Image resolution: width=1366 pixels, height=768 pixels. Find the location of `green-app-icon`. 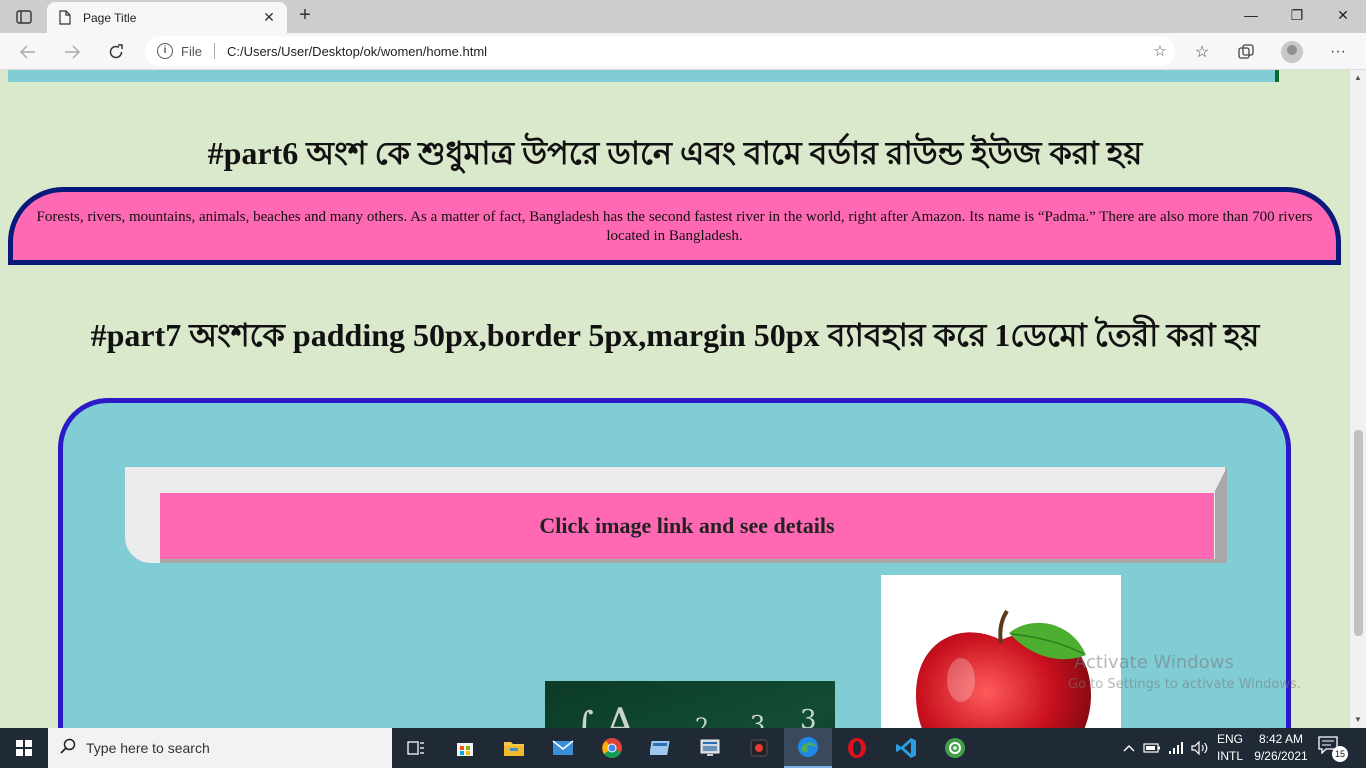

green-app-icon is located at coordinates (955, 748).